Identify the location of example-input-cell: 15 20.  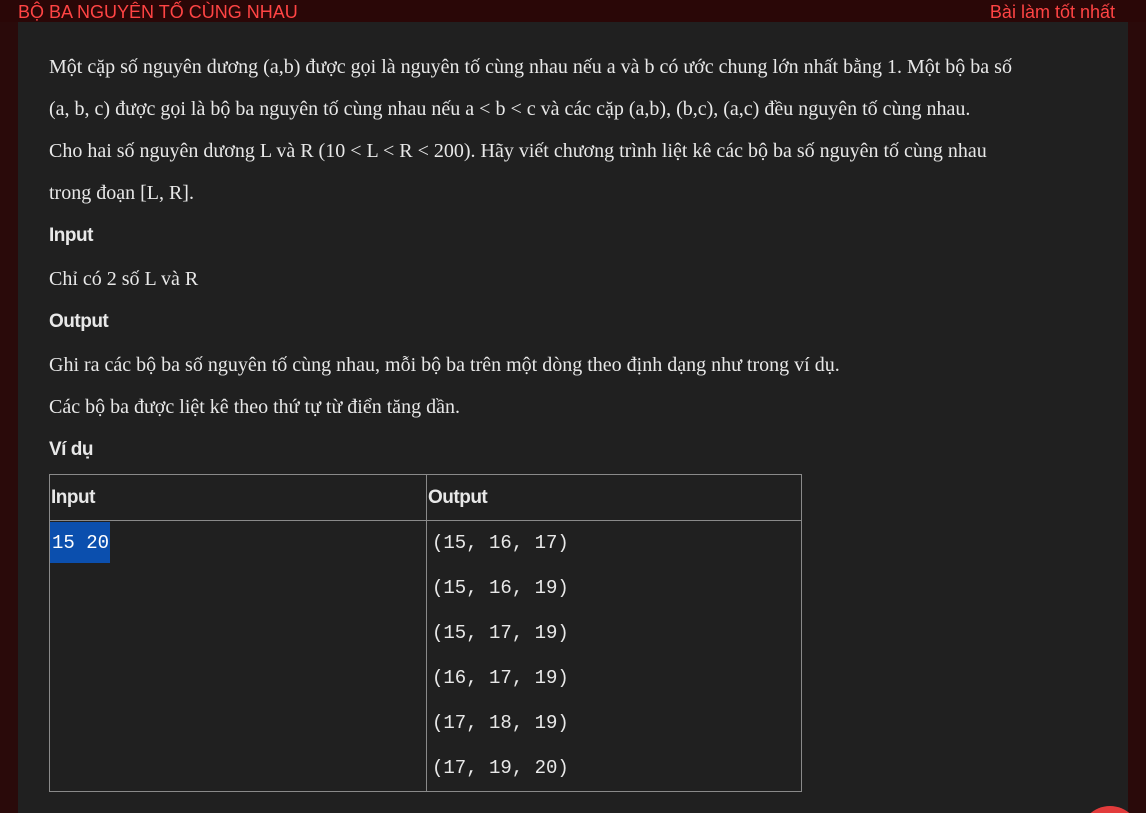
(238, 656).